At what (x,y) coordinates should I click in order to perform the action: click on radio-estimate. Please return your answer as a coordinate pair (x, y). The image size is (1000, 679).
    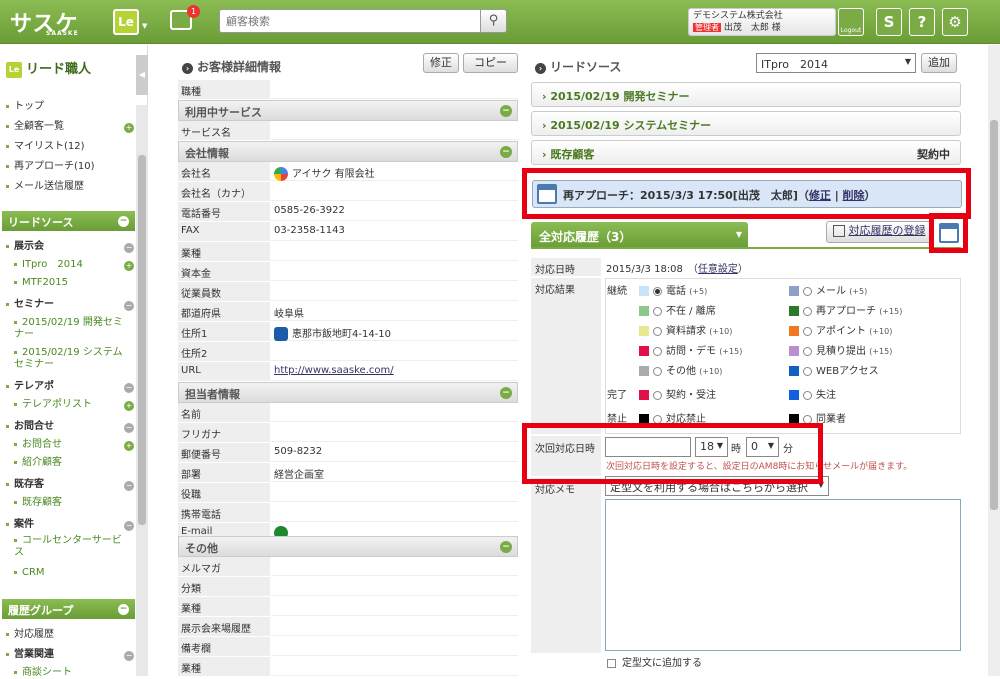
    Looking at the image, I should click on (807, 351).